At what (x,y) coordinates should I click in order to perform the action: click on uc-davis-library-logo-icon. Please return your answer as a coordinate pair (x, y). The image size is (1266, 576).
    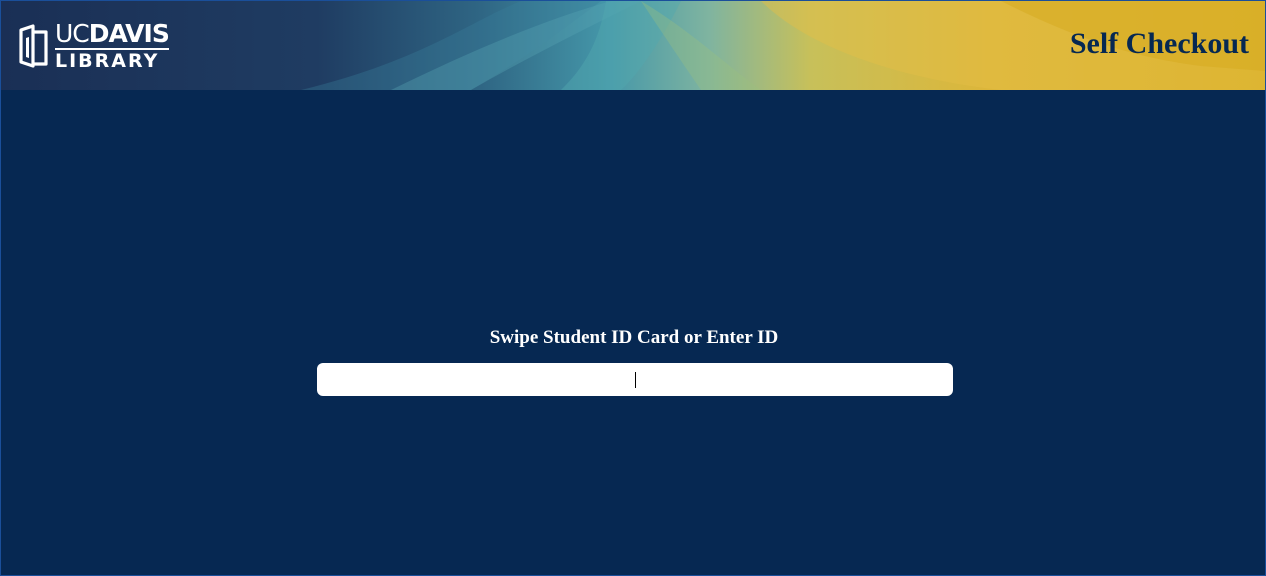
    Looking at the image, I should click on (33, 46).